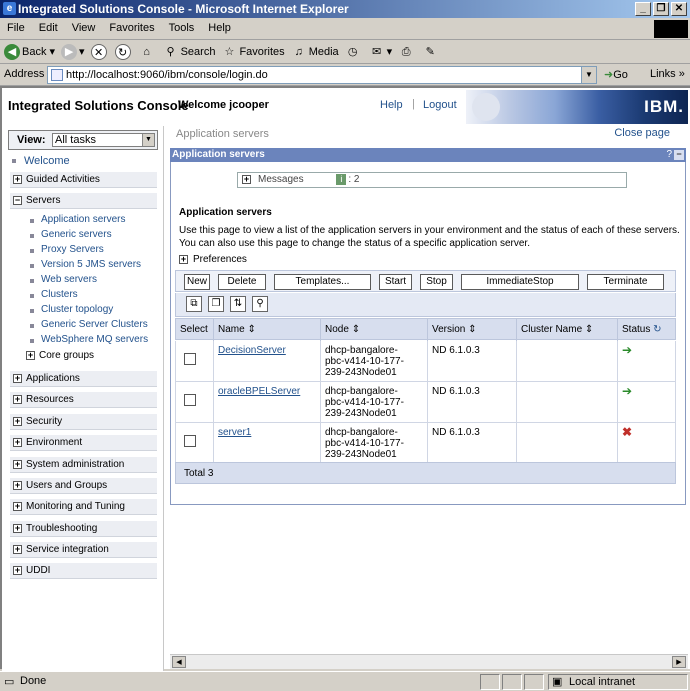  What do you see at coordinates (664, 106) in the screenshot?
I see `ibm-logo: IBM.` at bounding box center [664, 106].